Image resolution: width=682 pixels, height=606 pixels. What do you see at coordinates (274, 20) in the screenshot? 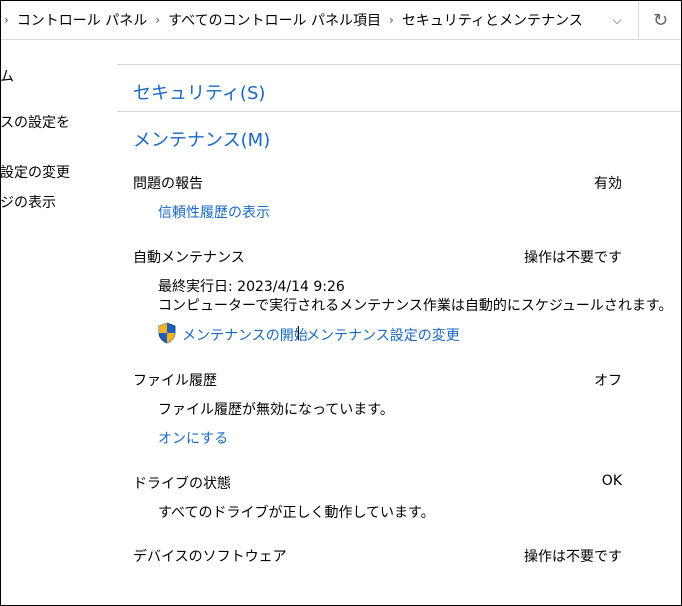
I see `breadcrumb-all-items: すべてのコントロール パネル項目` at bounding box center [274, 20].